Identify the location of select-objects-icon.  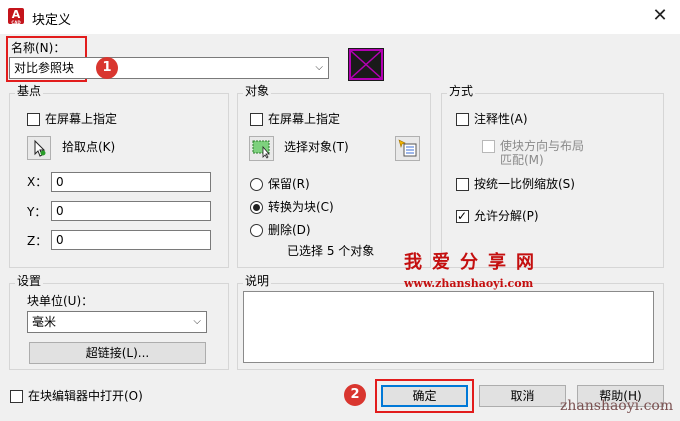
(261, 149).